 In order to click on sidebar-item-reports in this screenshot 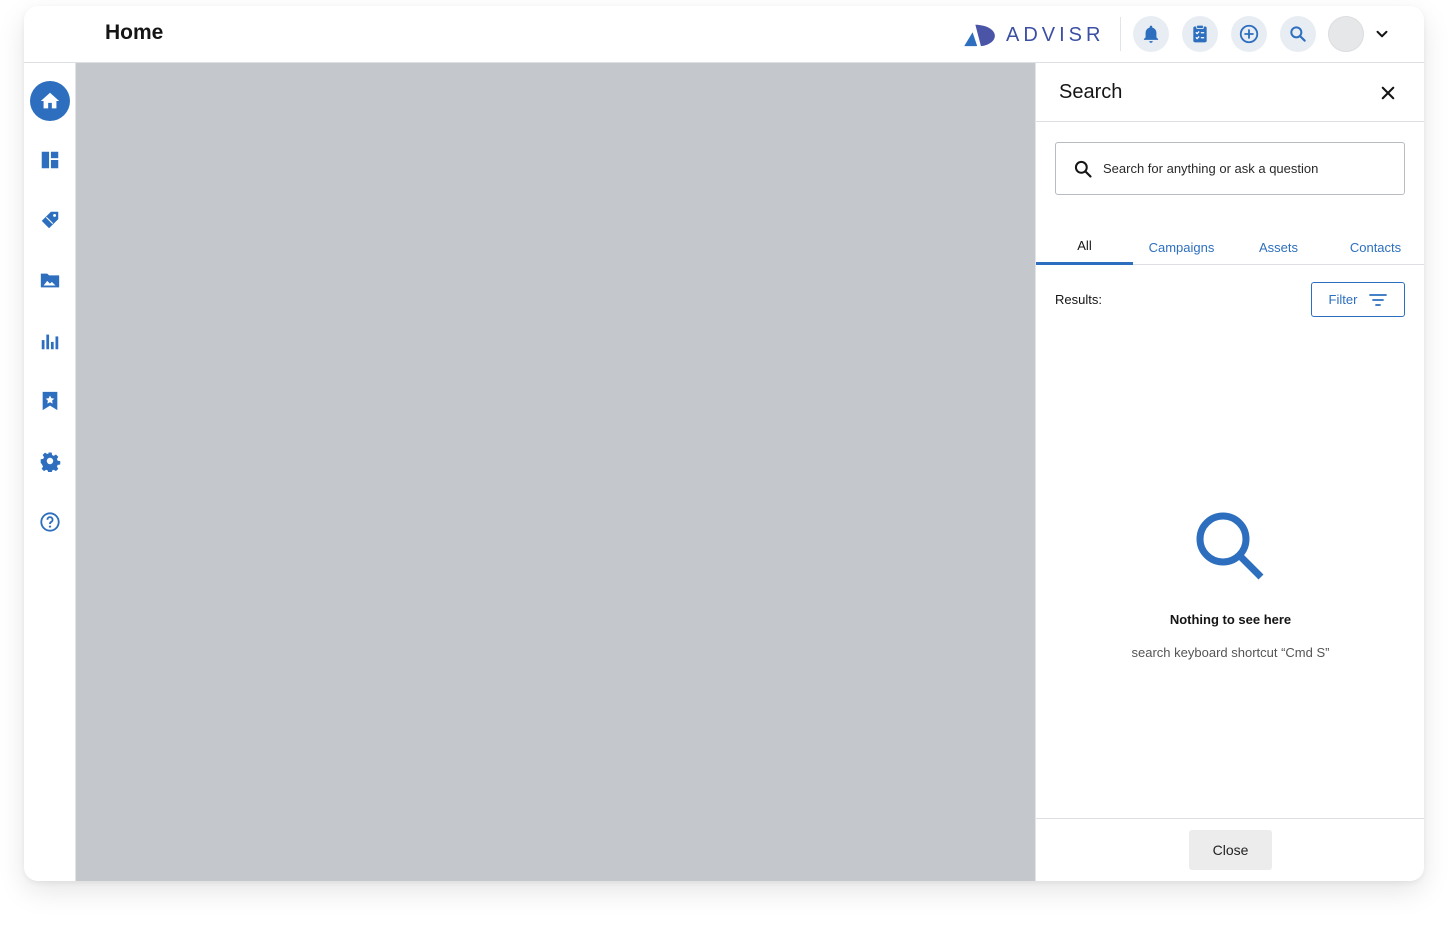, I will do `click(50, 341)`.